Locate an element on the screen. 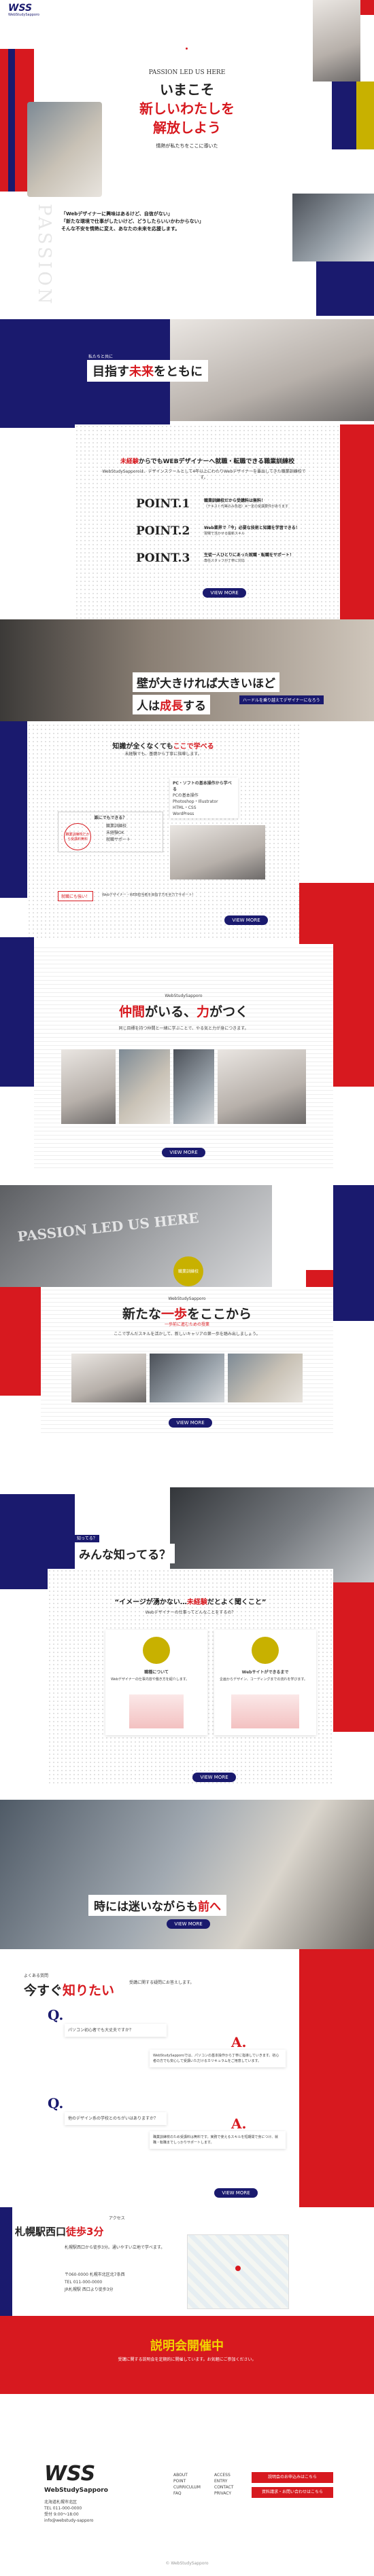 The height and width of the screenshot is (2576, 374). point-2-sub: 現場で活かせる最新スキル is located at coordinates (225, 534).